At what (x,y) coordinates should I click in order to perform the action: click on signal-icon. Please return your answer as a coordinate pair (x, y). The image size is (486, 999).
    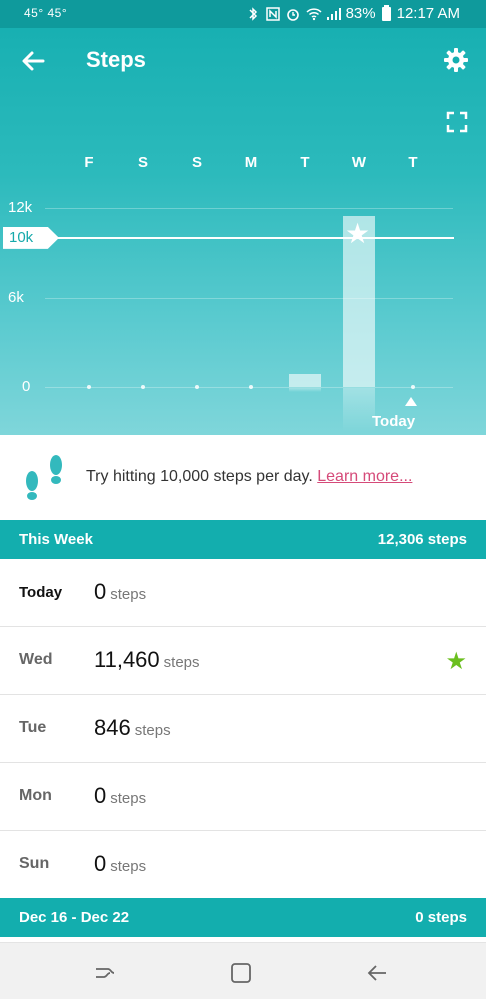
    Looking at the image, I should click on (333, 14).